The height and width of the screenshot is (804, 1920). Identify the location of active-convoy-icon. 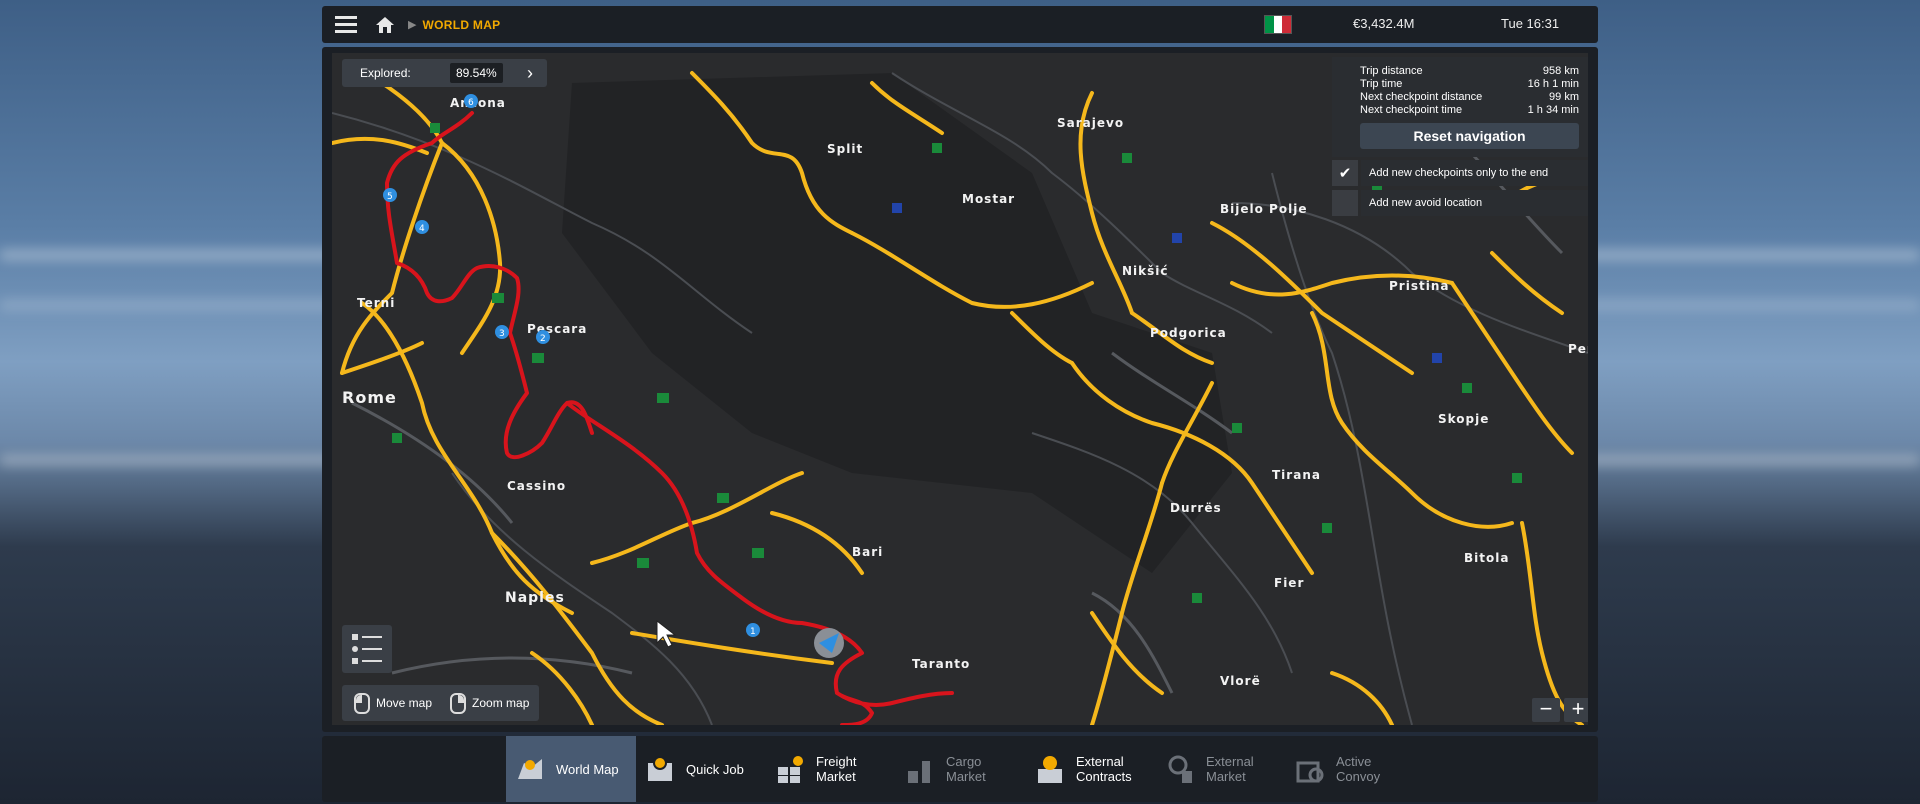
(1310, 772).